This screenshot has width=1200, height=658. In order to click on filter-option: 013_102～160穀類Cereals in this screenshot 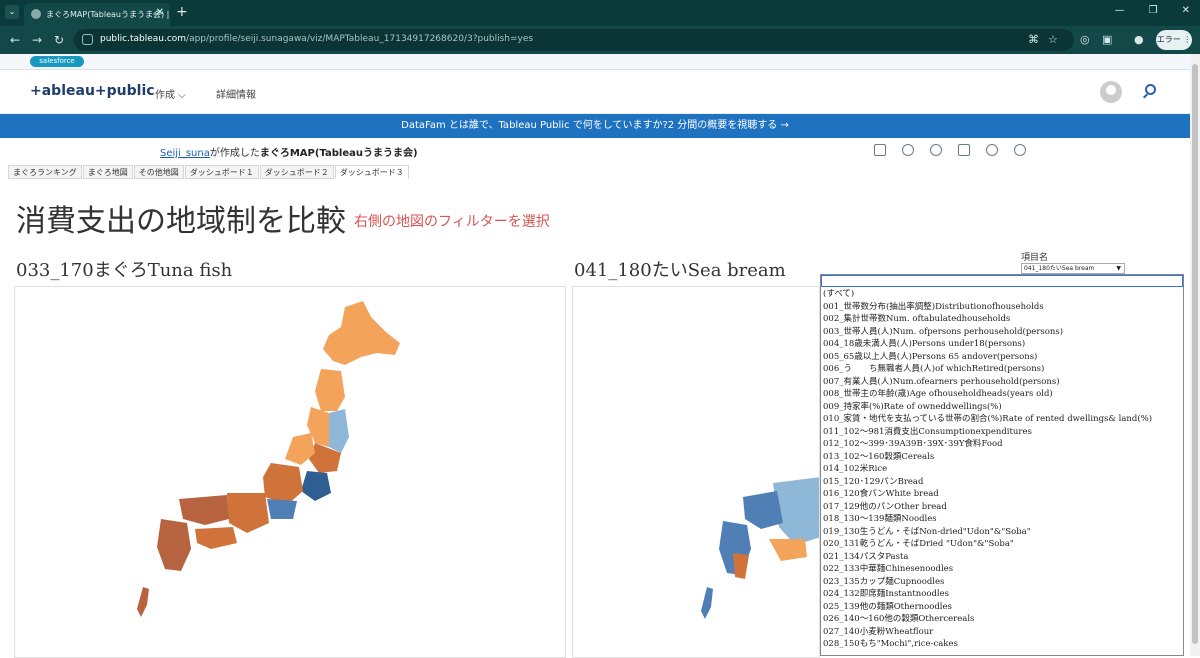, I will do `click(1002, 457)`.